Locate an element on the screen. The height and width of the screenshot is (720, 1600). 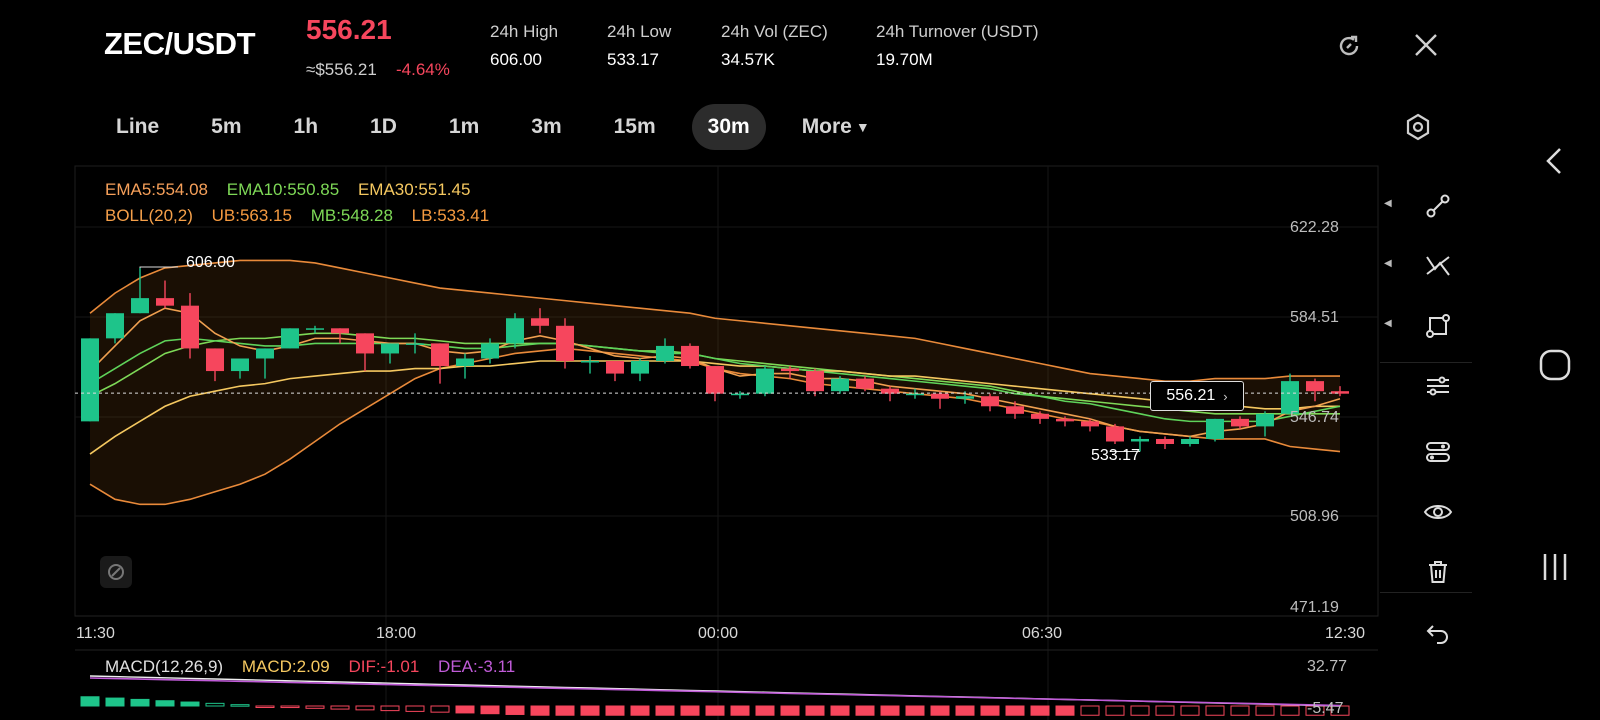
line-tool-icon is located at coordinates (1438, 206).